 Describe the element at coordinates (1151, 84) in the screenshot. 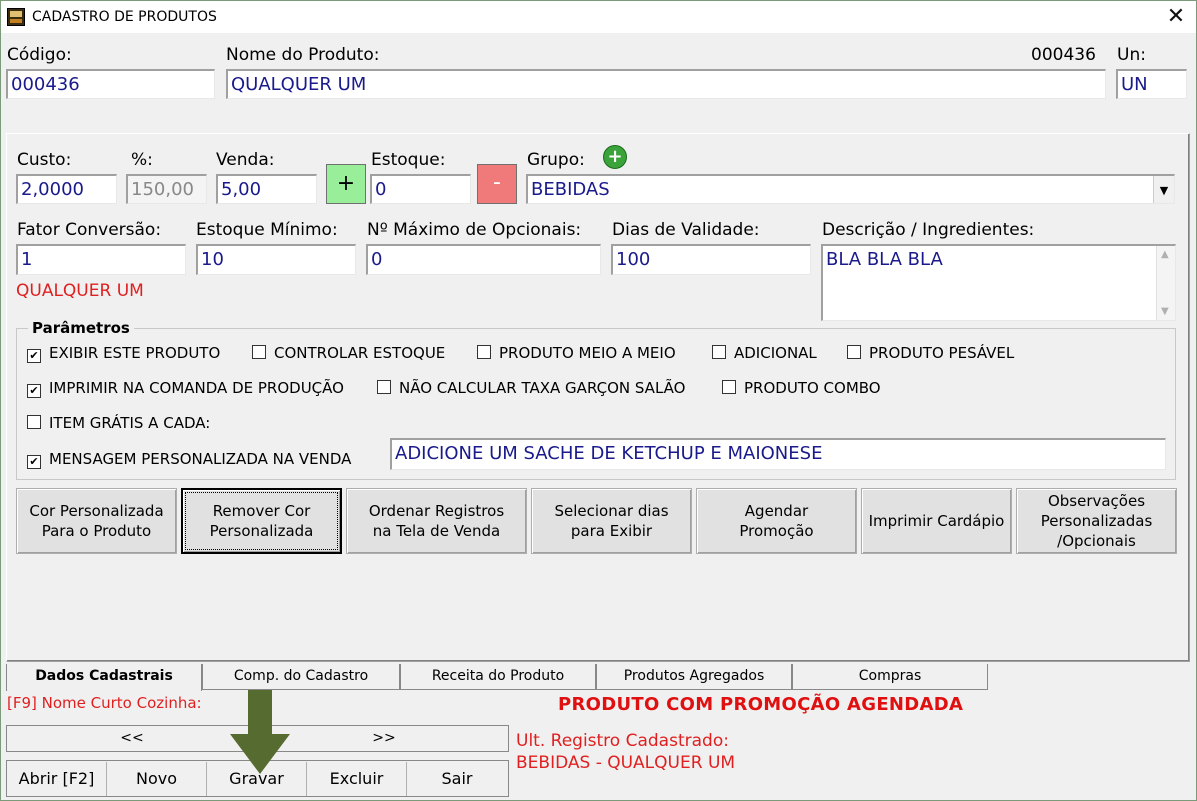

I see `un-field: UN` at that location.